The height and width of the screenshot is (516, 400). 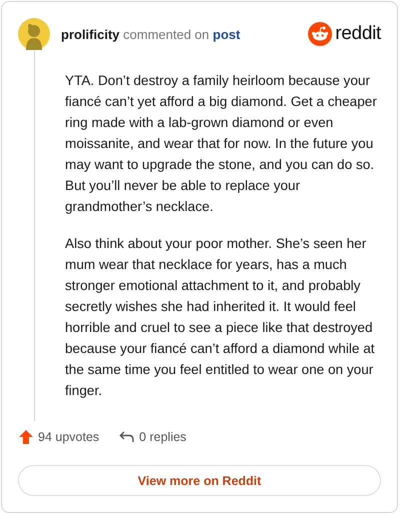 What do you see at coordinates (226, 34) in the screenshot?
I see `post-link: post` at bounding box center [226, 34].